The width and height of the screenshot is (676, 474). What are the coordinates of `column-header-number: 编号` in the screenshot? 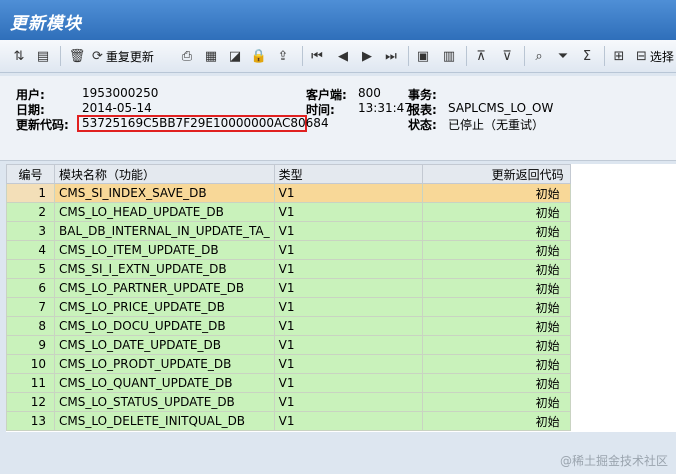 It's located at (30, 174).